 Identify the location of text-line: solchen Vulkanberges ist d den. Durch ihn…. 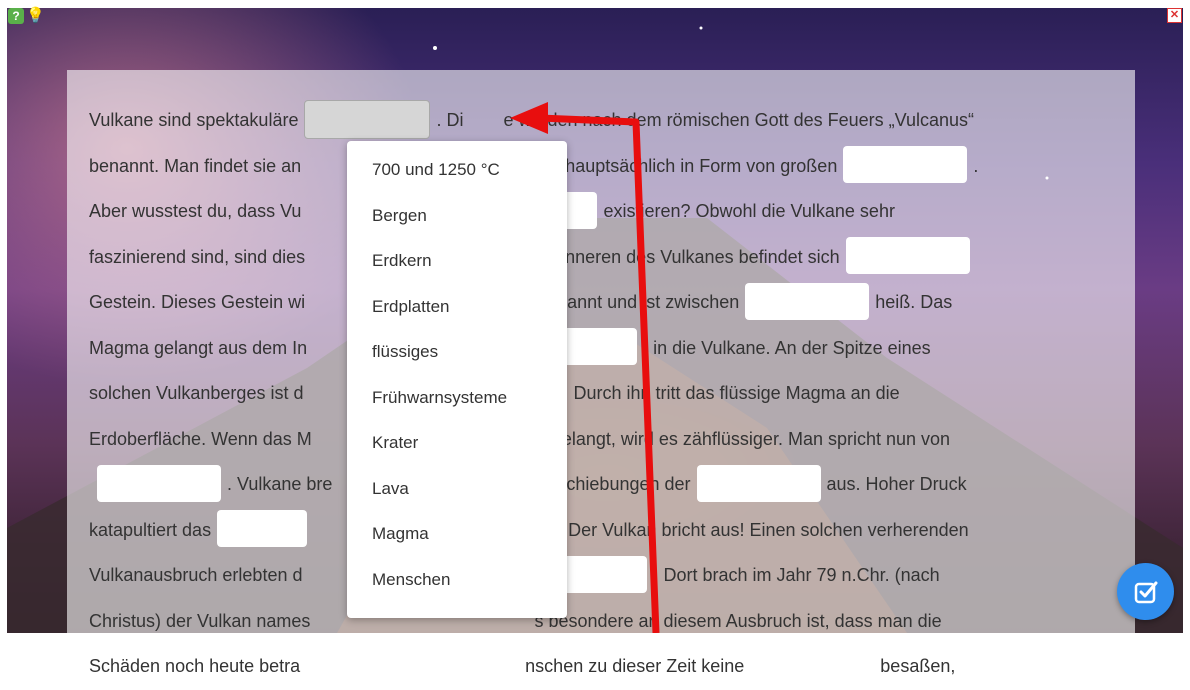
(604, 394).